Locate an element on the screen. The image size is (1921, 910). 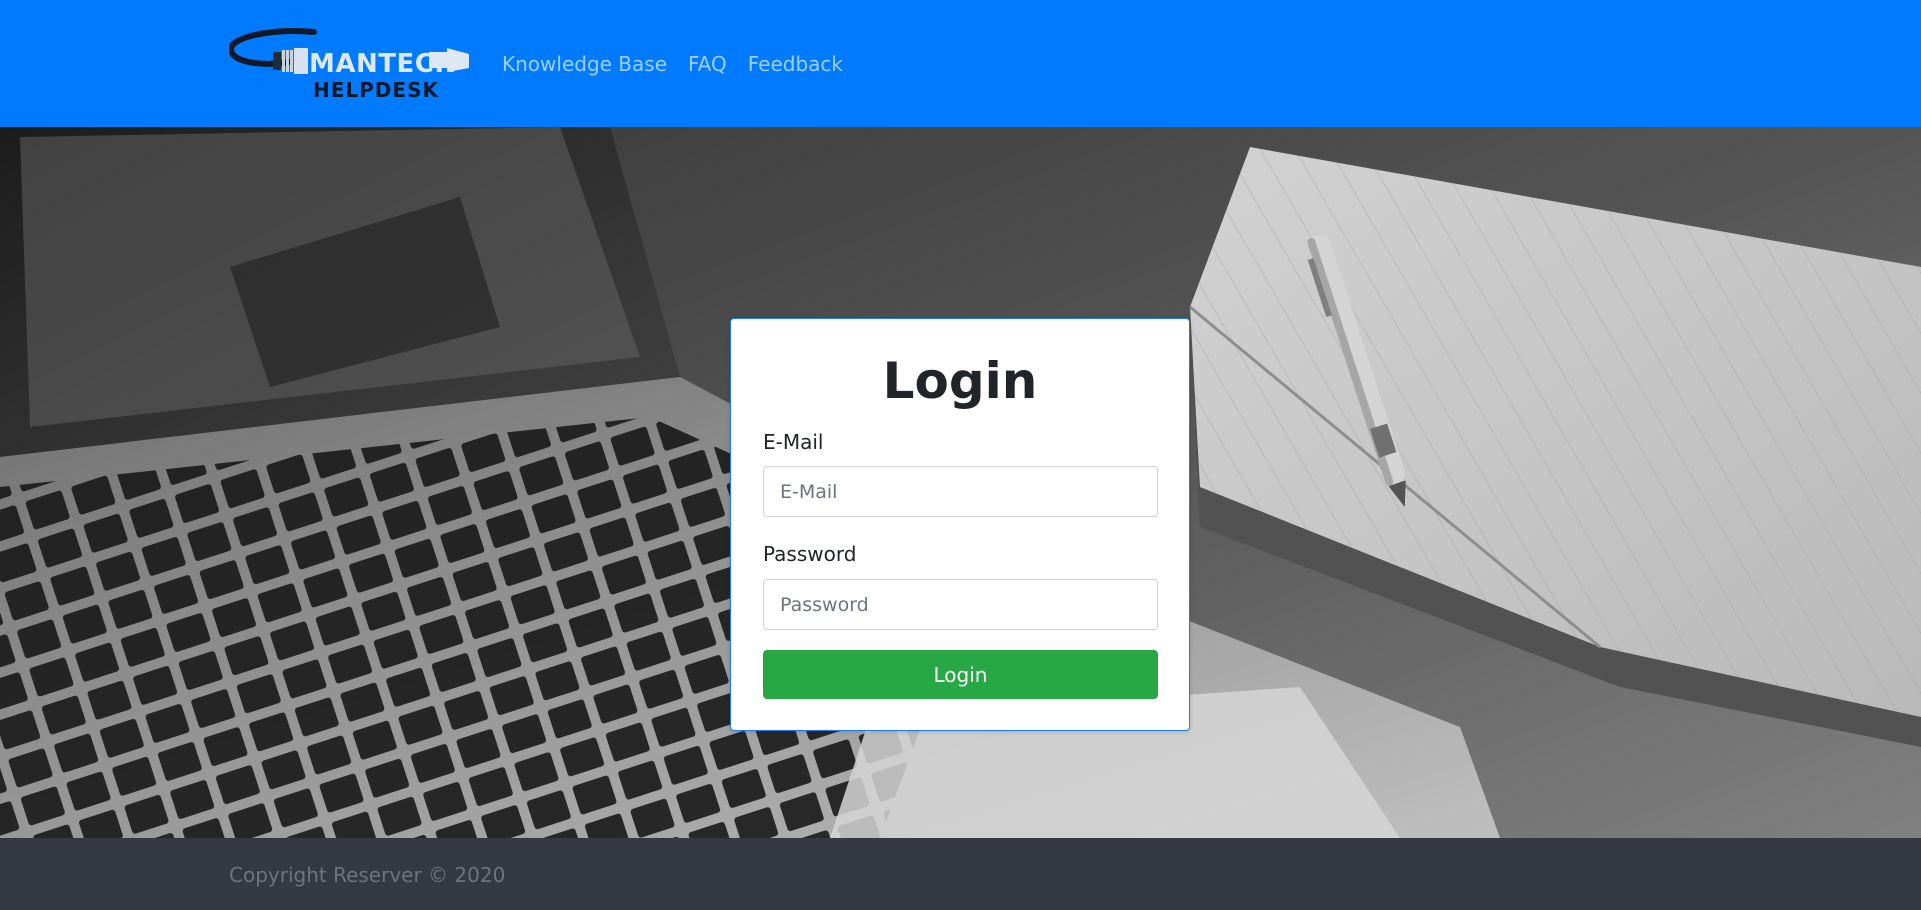
login-button: Login is located at coordinates (960, 674).